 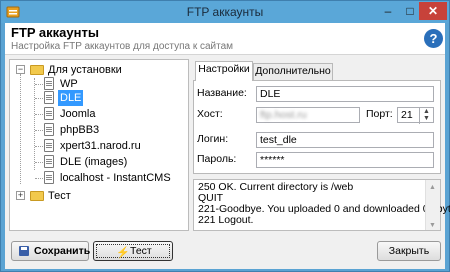 What do you see at coordinates (426, 116) in the screenshot?
I see `spin-arrows-icon: ▲ ▼` at bounding box center [426, 116].